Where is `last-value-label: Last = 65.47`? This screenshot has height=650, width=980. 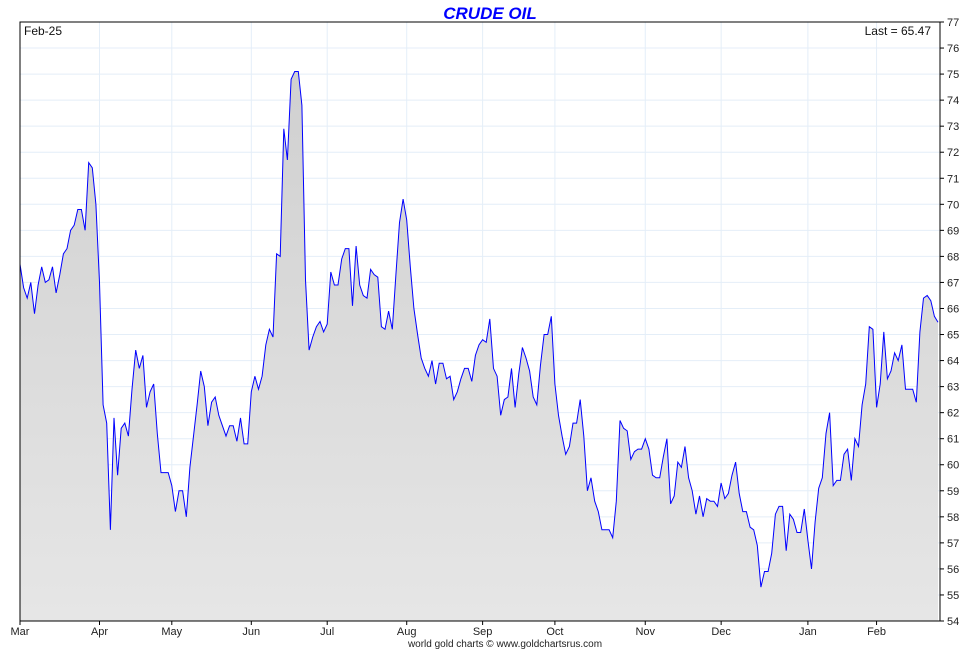
last-value-label: Last = 65.47 is located at coordinates (898, 31).